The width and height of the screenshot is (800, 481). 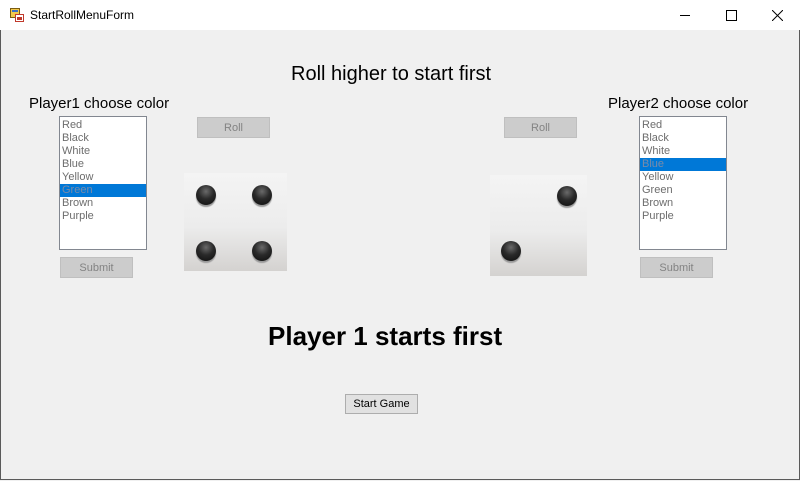 I want to click on player2-color-listbox: Red Black White Blue Yellow Green Brown Purple, so click(x=683, y=183).